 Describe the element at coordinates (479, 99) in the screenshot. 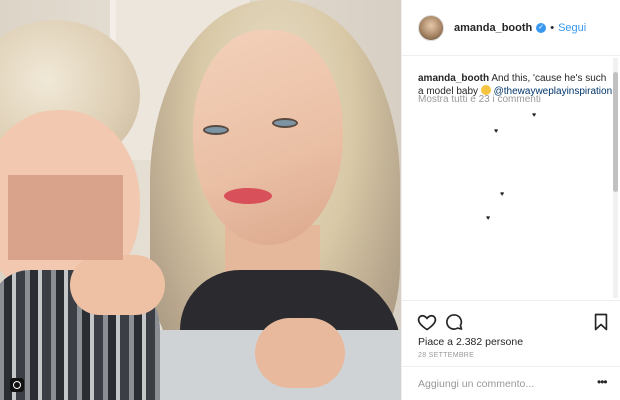

I see `view-all-comments-link: Mostra tutti e 23 i commenti` at that location.